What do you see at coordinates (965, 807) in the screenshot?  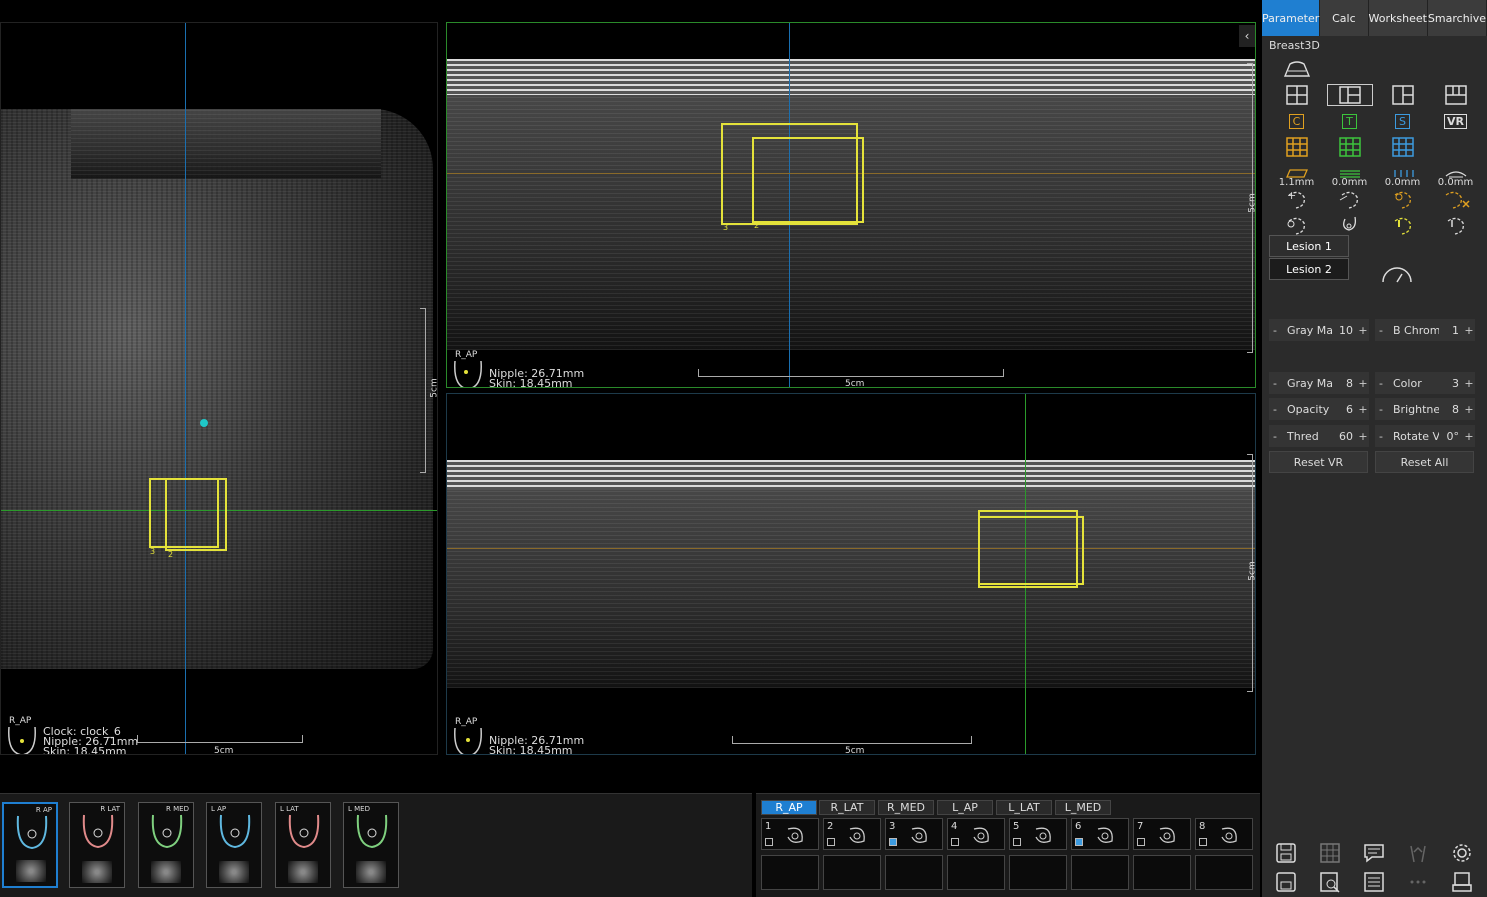 I see `clip-tab-l-ap: L_AP` at bounding box center [965, 807].